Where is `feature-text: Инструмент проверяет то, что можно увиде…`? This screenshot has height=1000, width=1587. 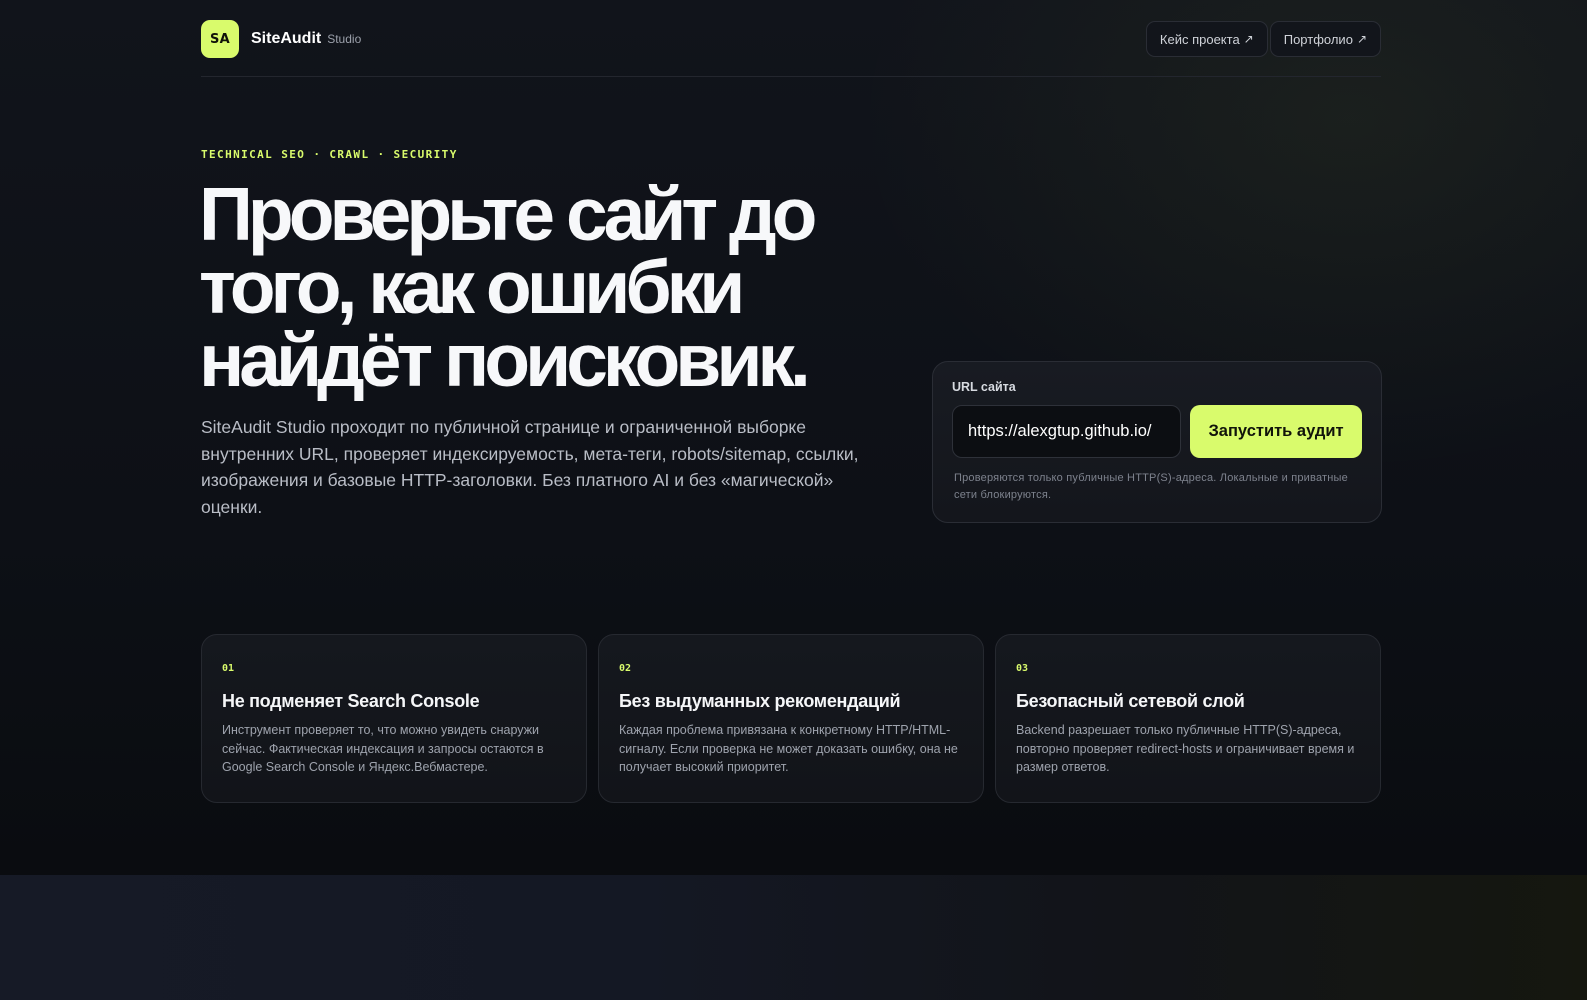
feature-text: Инструмент проверяет то, что можно увиде… is located at coordinates (383, 748).